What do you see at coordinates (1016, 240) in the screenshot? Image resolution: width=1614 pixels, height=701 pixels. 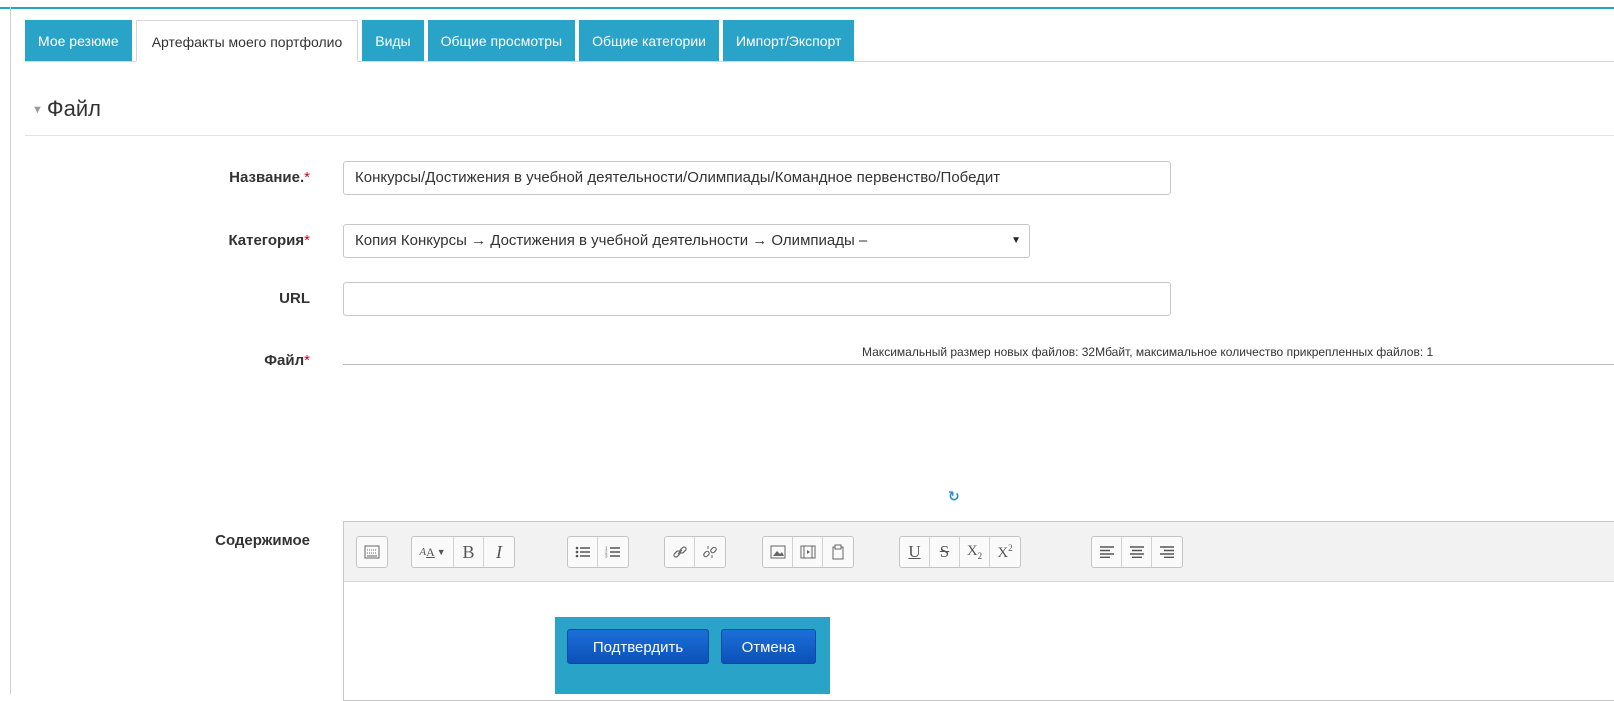 I see `dropdown-arrow-icon: ▼` at bounding box center [1016, 240].